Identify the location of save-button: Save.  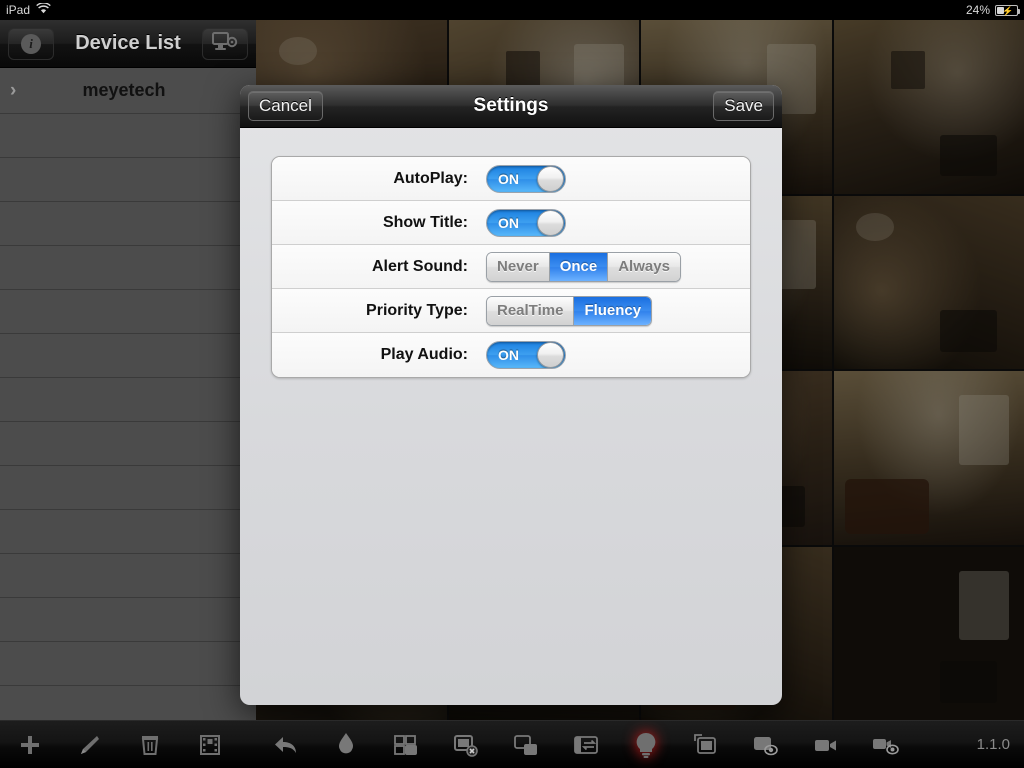
(743, 106).